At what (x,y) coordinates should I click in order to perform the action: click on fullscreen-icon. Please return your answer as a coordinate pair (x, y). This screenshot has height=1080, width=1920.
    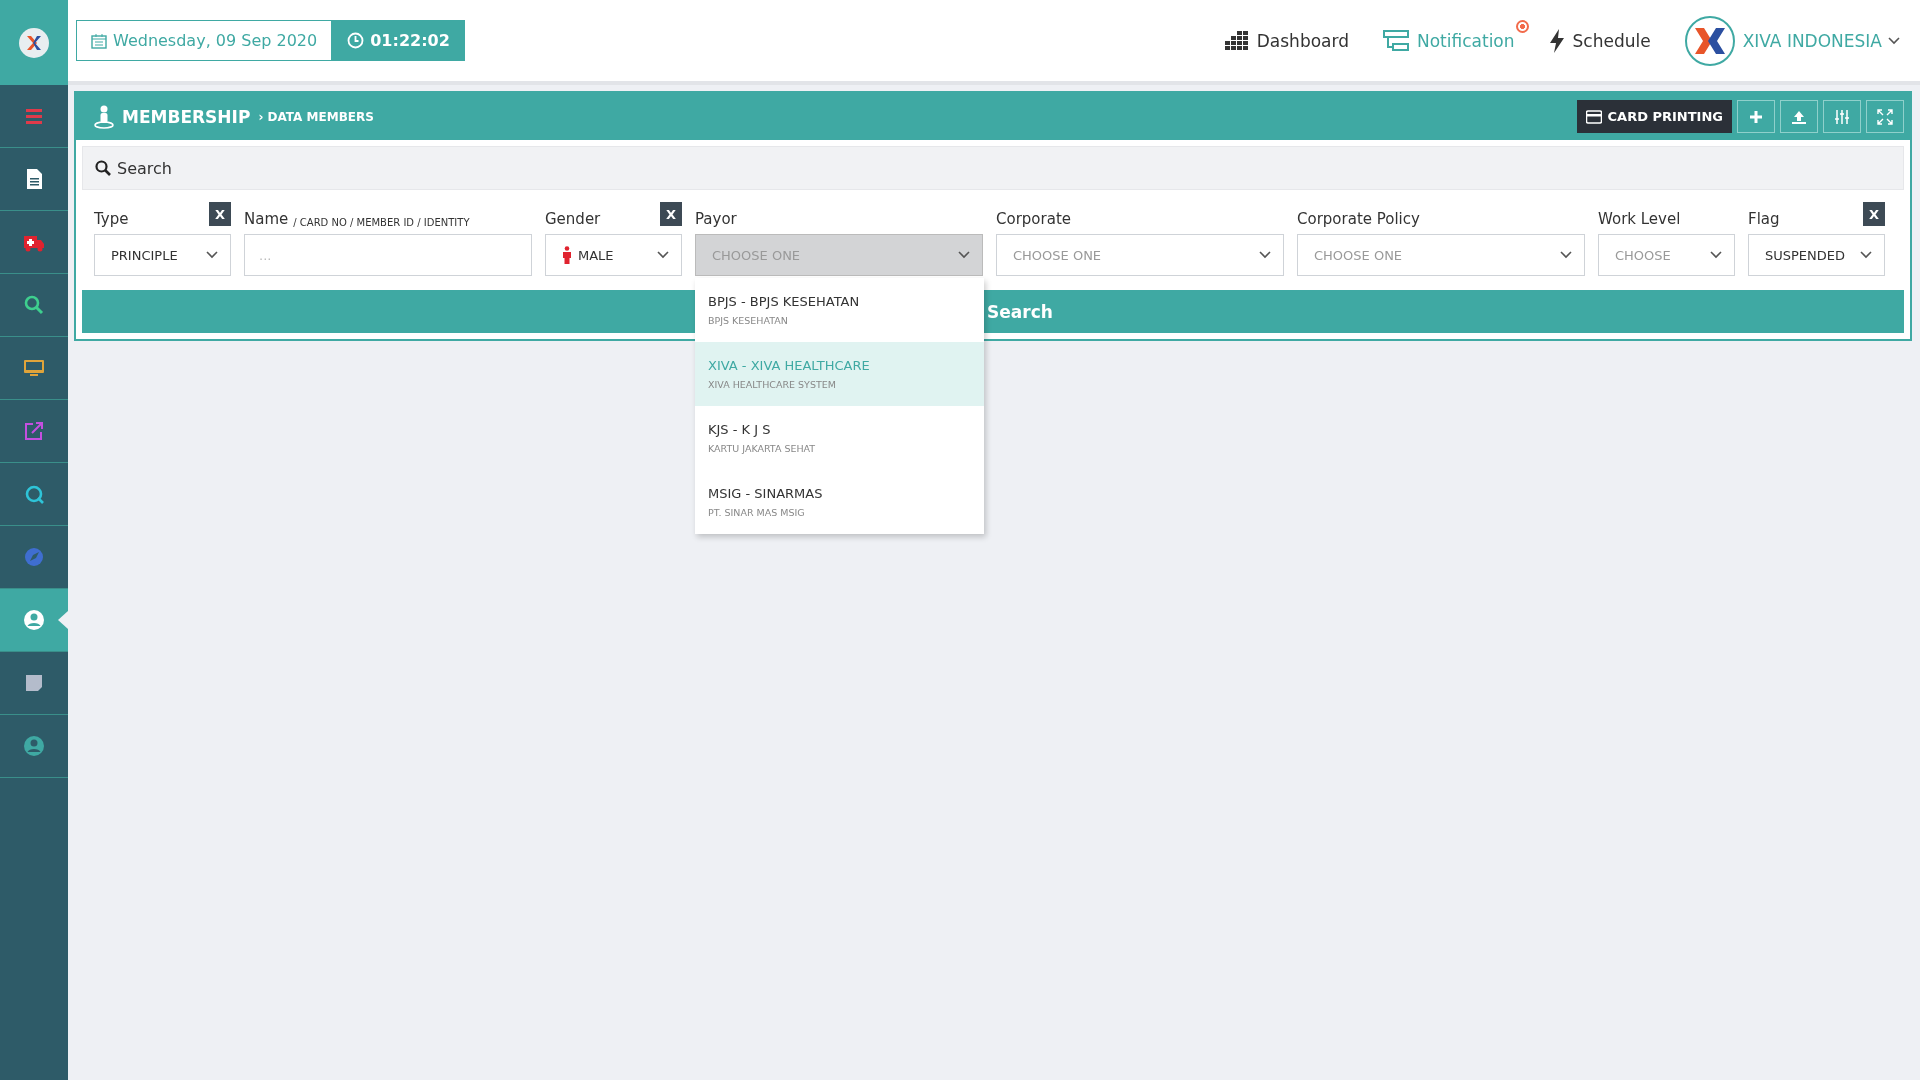
    Looking at the image, I should click on (1885, 116).